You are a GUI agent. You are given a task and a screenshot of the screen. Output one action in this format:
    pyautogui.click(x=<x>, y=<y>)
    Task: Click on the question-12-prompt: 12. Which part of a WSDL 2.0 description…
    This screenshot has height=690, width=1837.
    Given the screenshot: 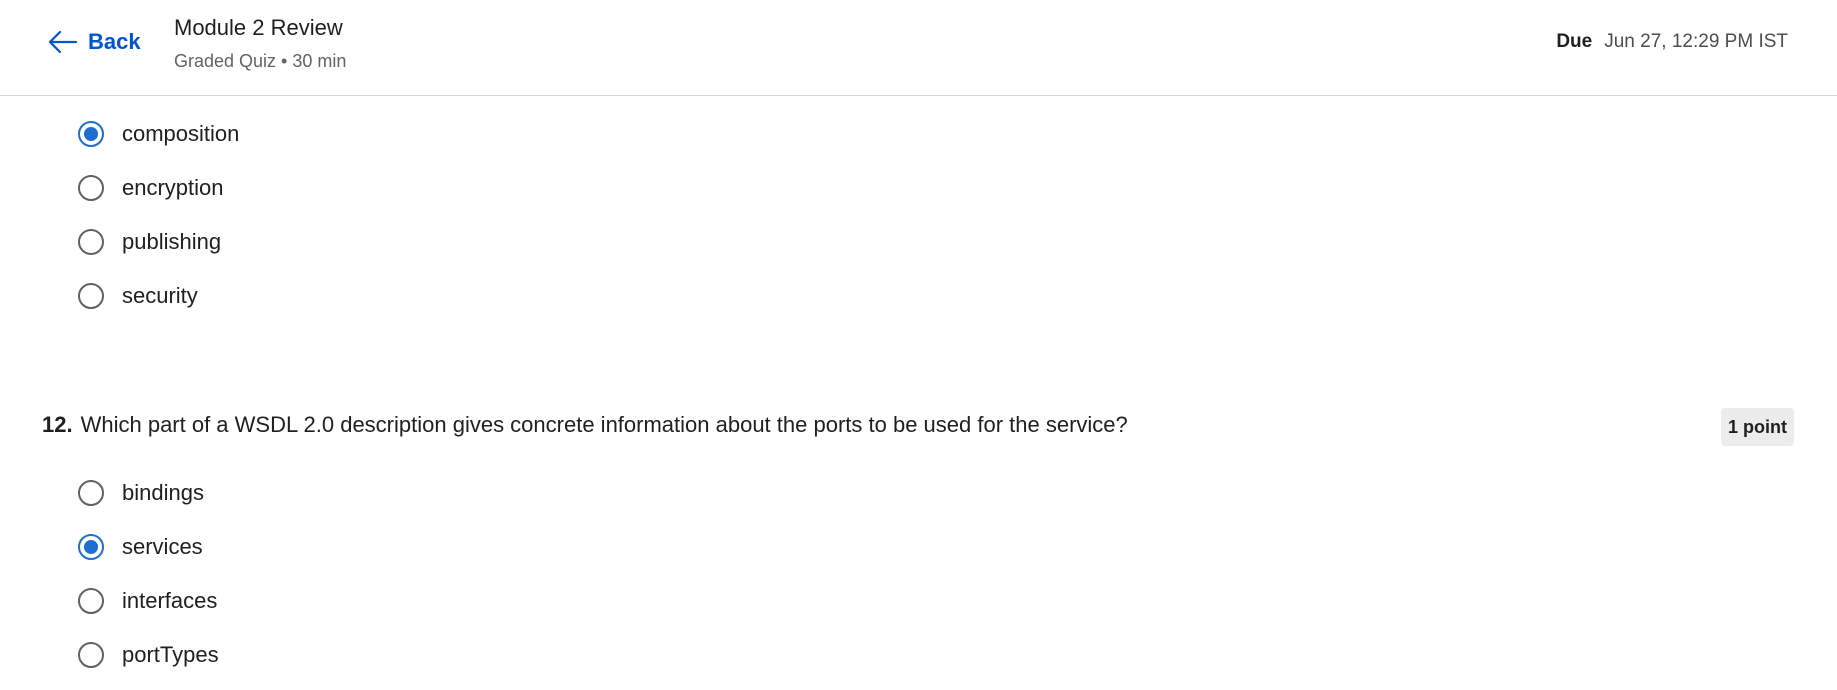 What is the action you would take?
    pyautogui.click(x=585, y=425)
    